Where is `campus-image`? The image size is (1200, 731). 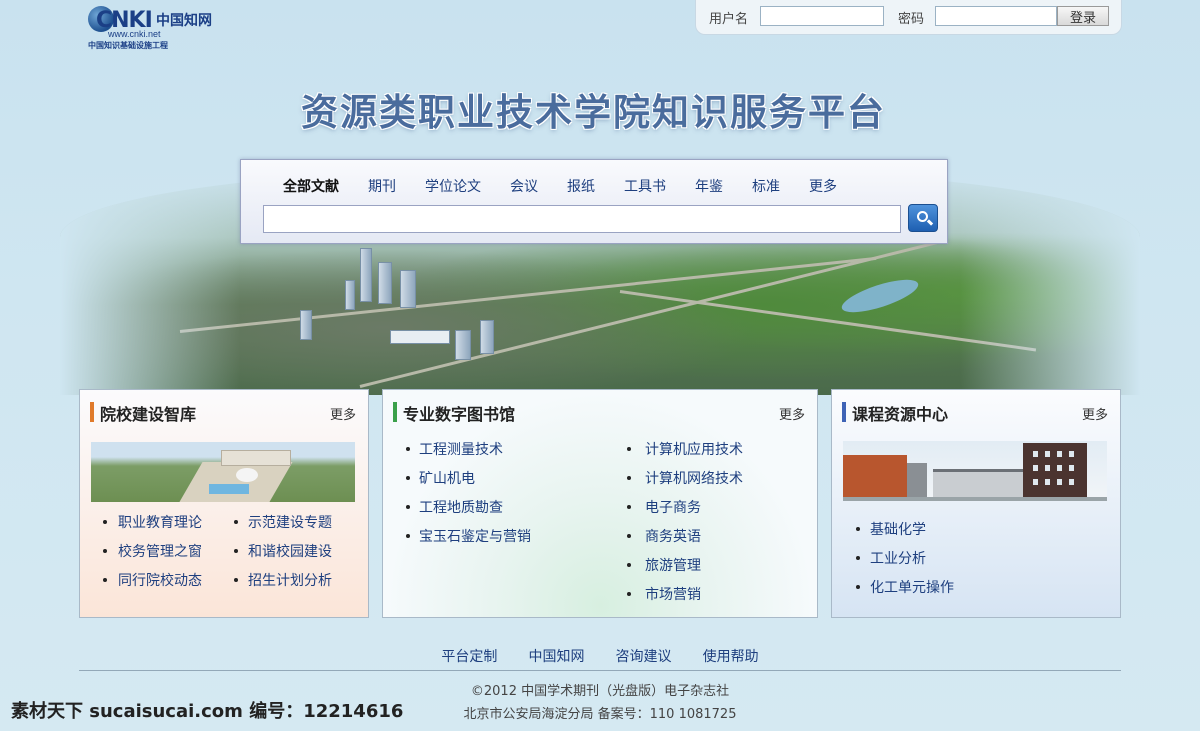
campus-image is located at coordinates (223, 472).